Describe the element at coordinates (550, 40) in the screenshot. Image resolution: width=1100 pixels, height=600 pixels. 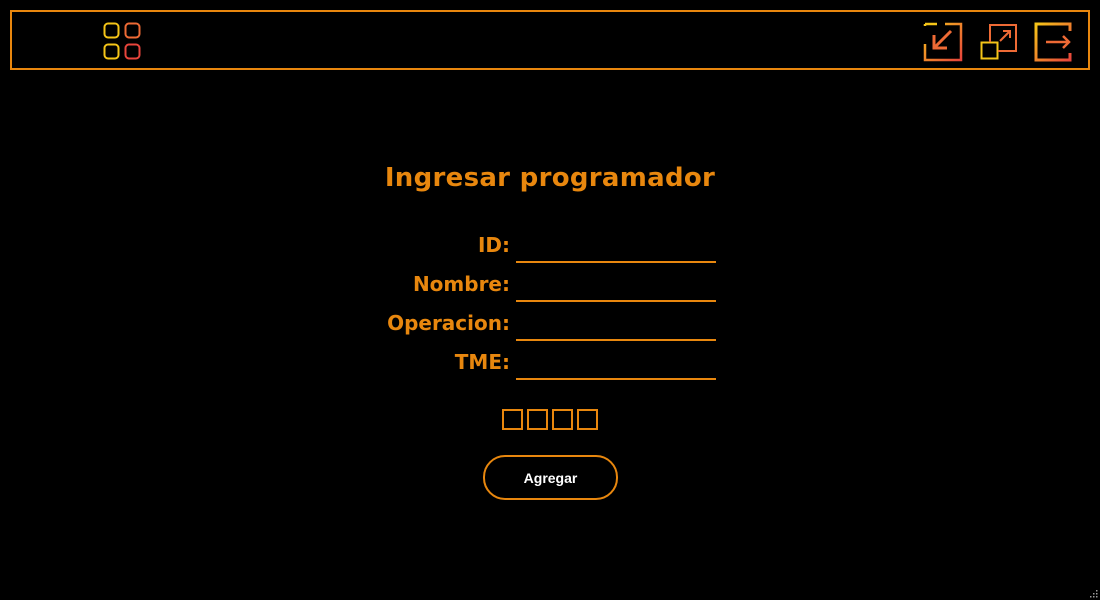
I see `top-toolbar` at that location.